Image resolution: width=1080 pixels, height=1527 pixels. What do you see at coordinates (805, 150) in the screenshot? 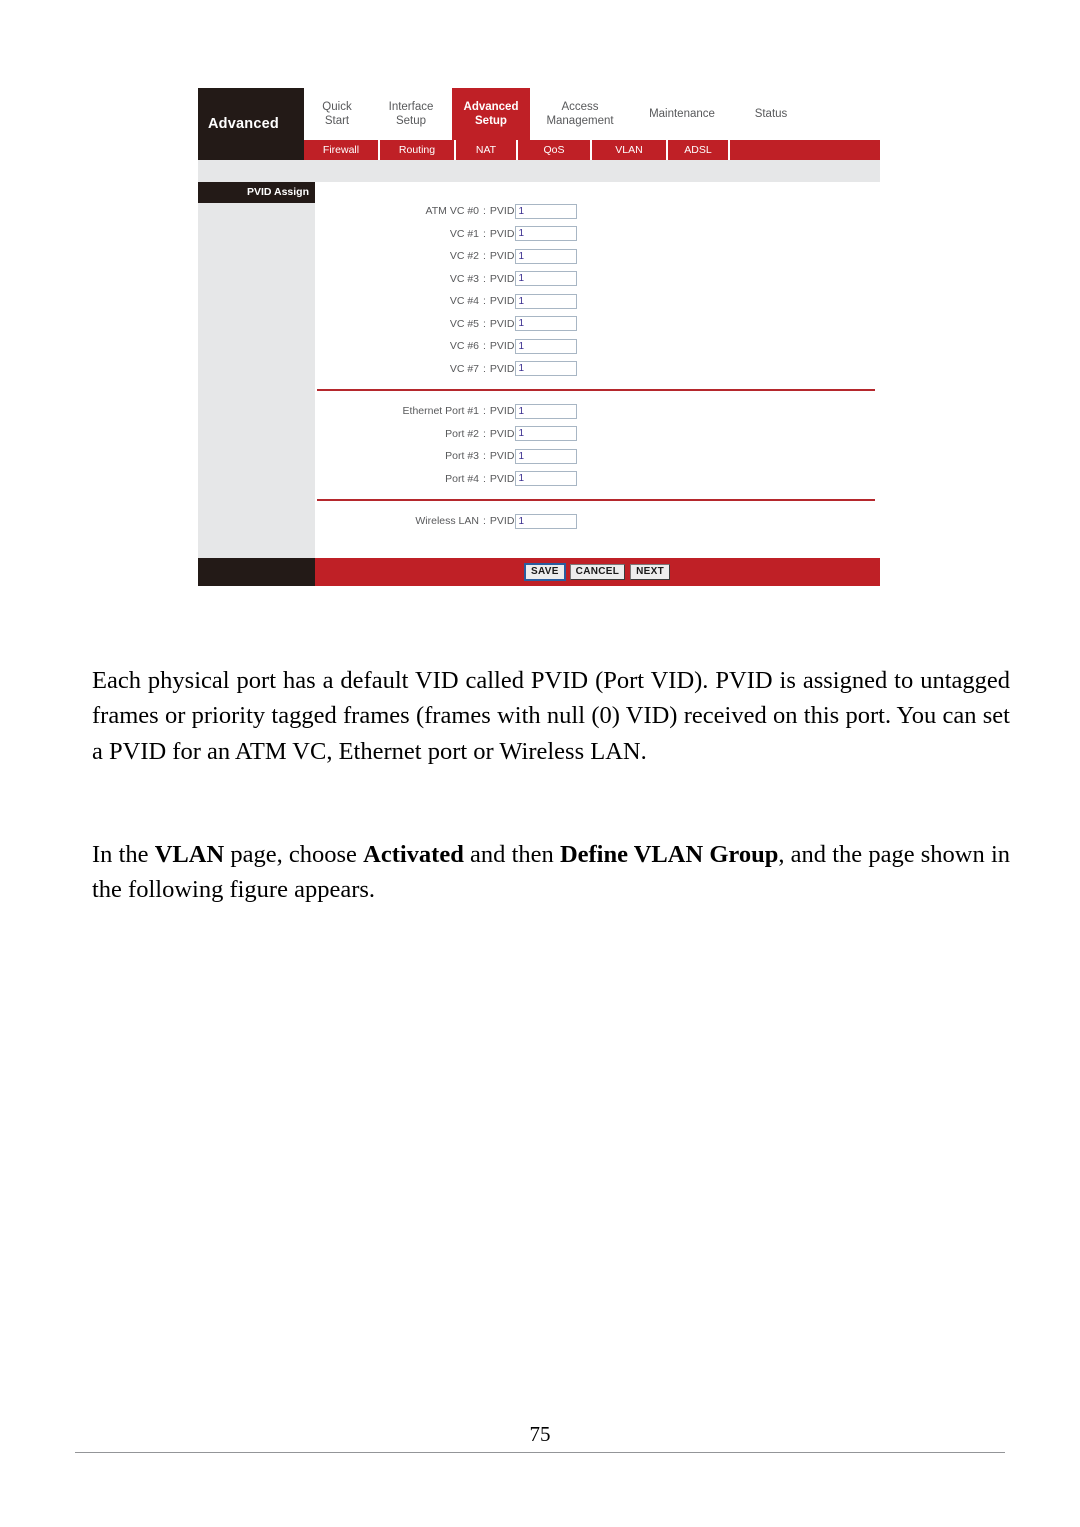
I see `subtab-filler` at bounding box center [805, 150].